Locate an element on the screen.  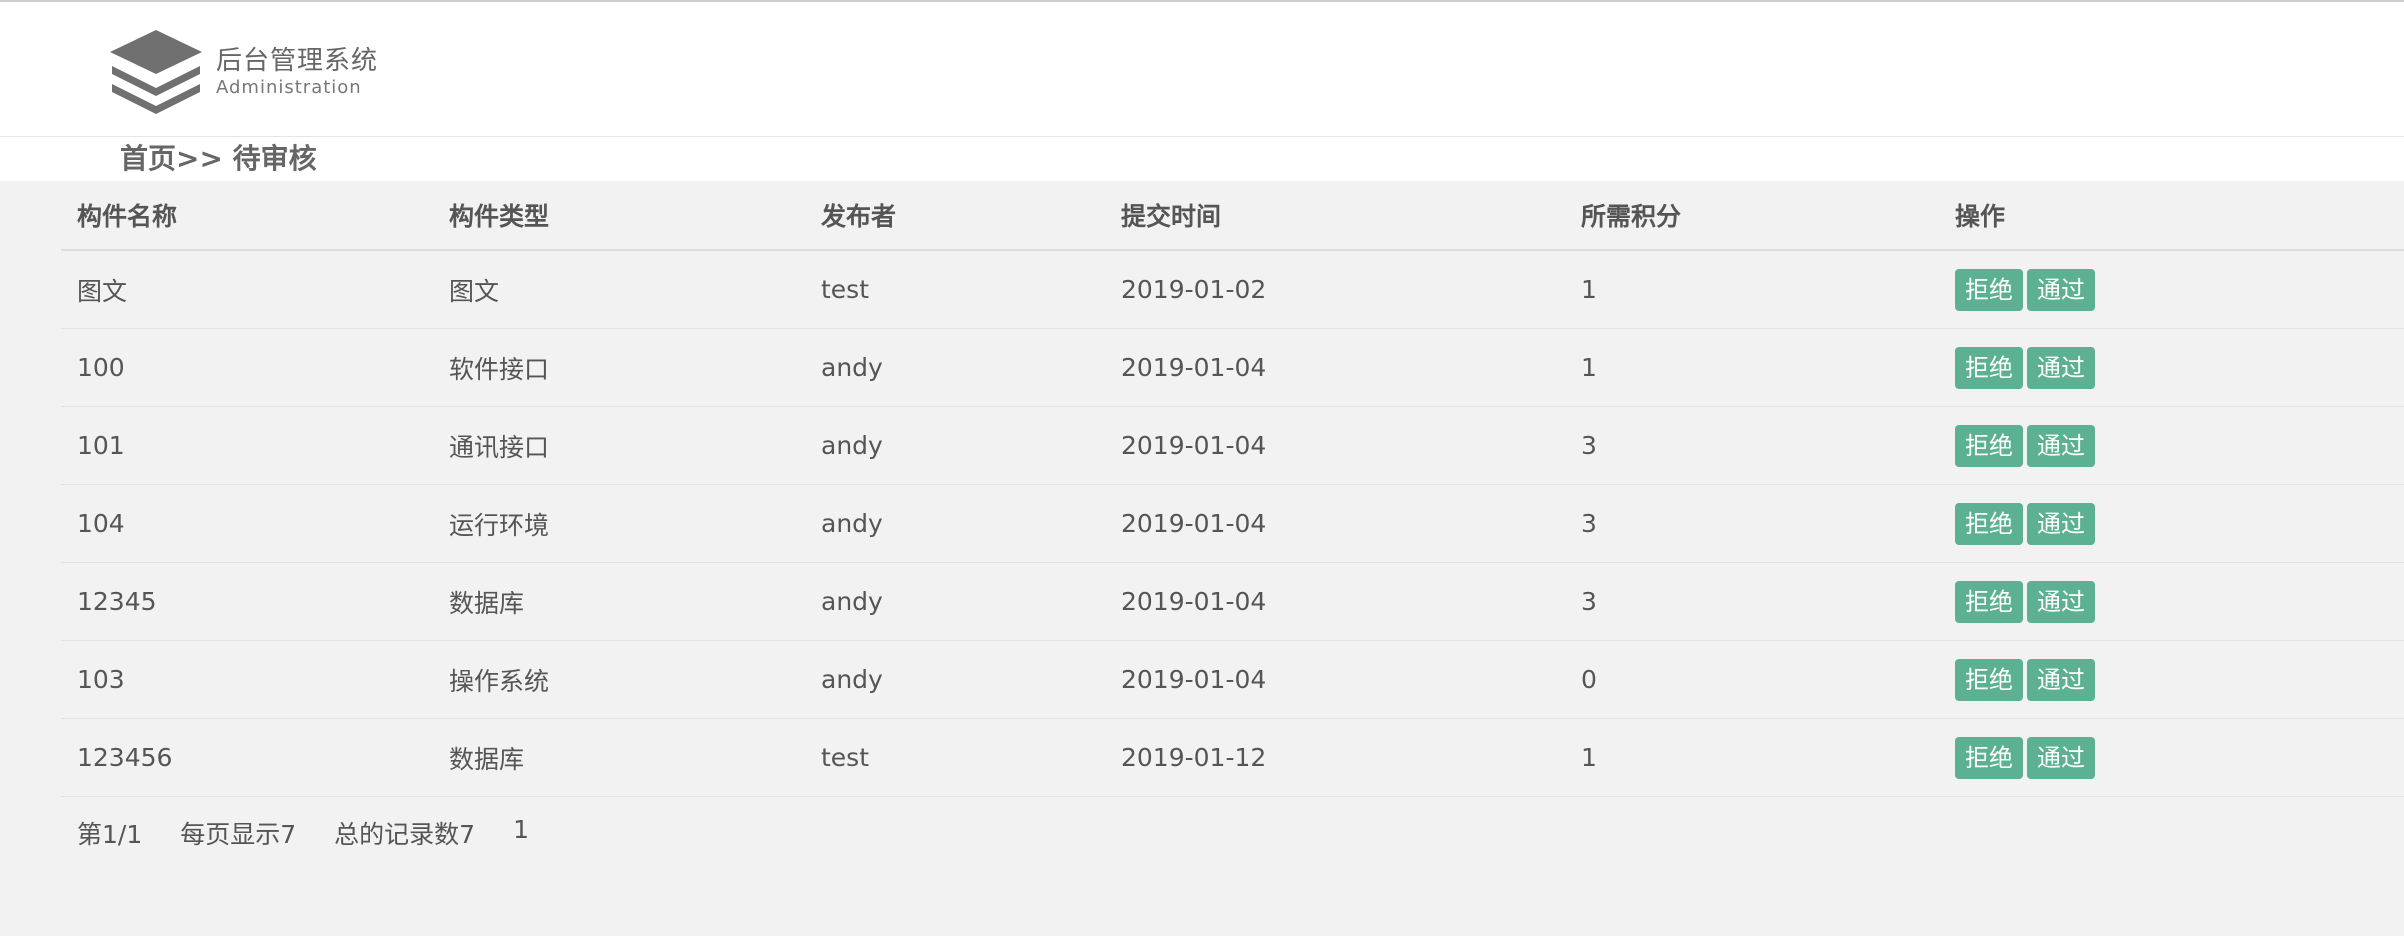
column-header-time: 提交时间 is located at coordinates (1335, 216).